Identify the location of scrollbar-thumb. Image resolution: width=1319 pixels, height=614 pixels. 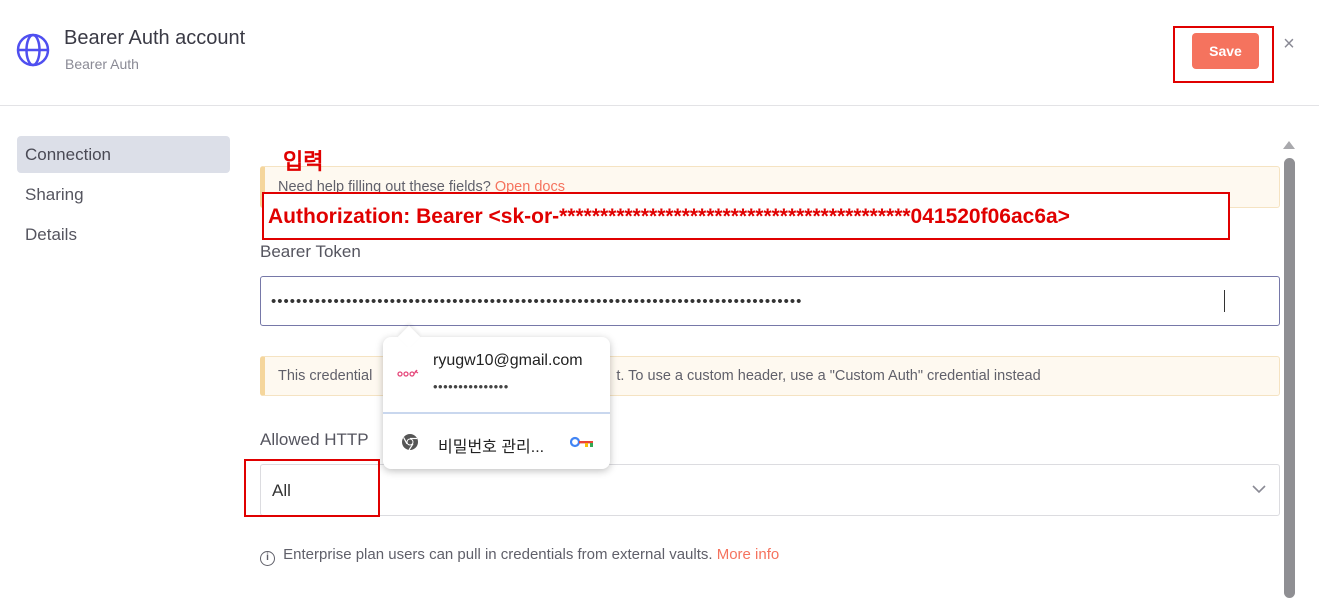
(1289, 378).